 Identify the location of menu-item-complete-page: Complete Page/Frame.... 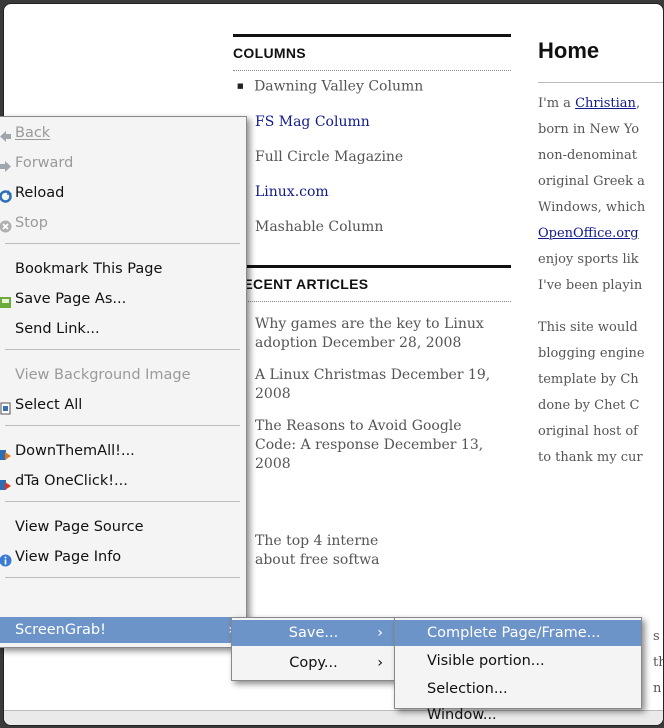
(518, 633).